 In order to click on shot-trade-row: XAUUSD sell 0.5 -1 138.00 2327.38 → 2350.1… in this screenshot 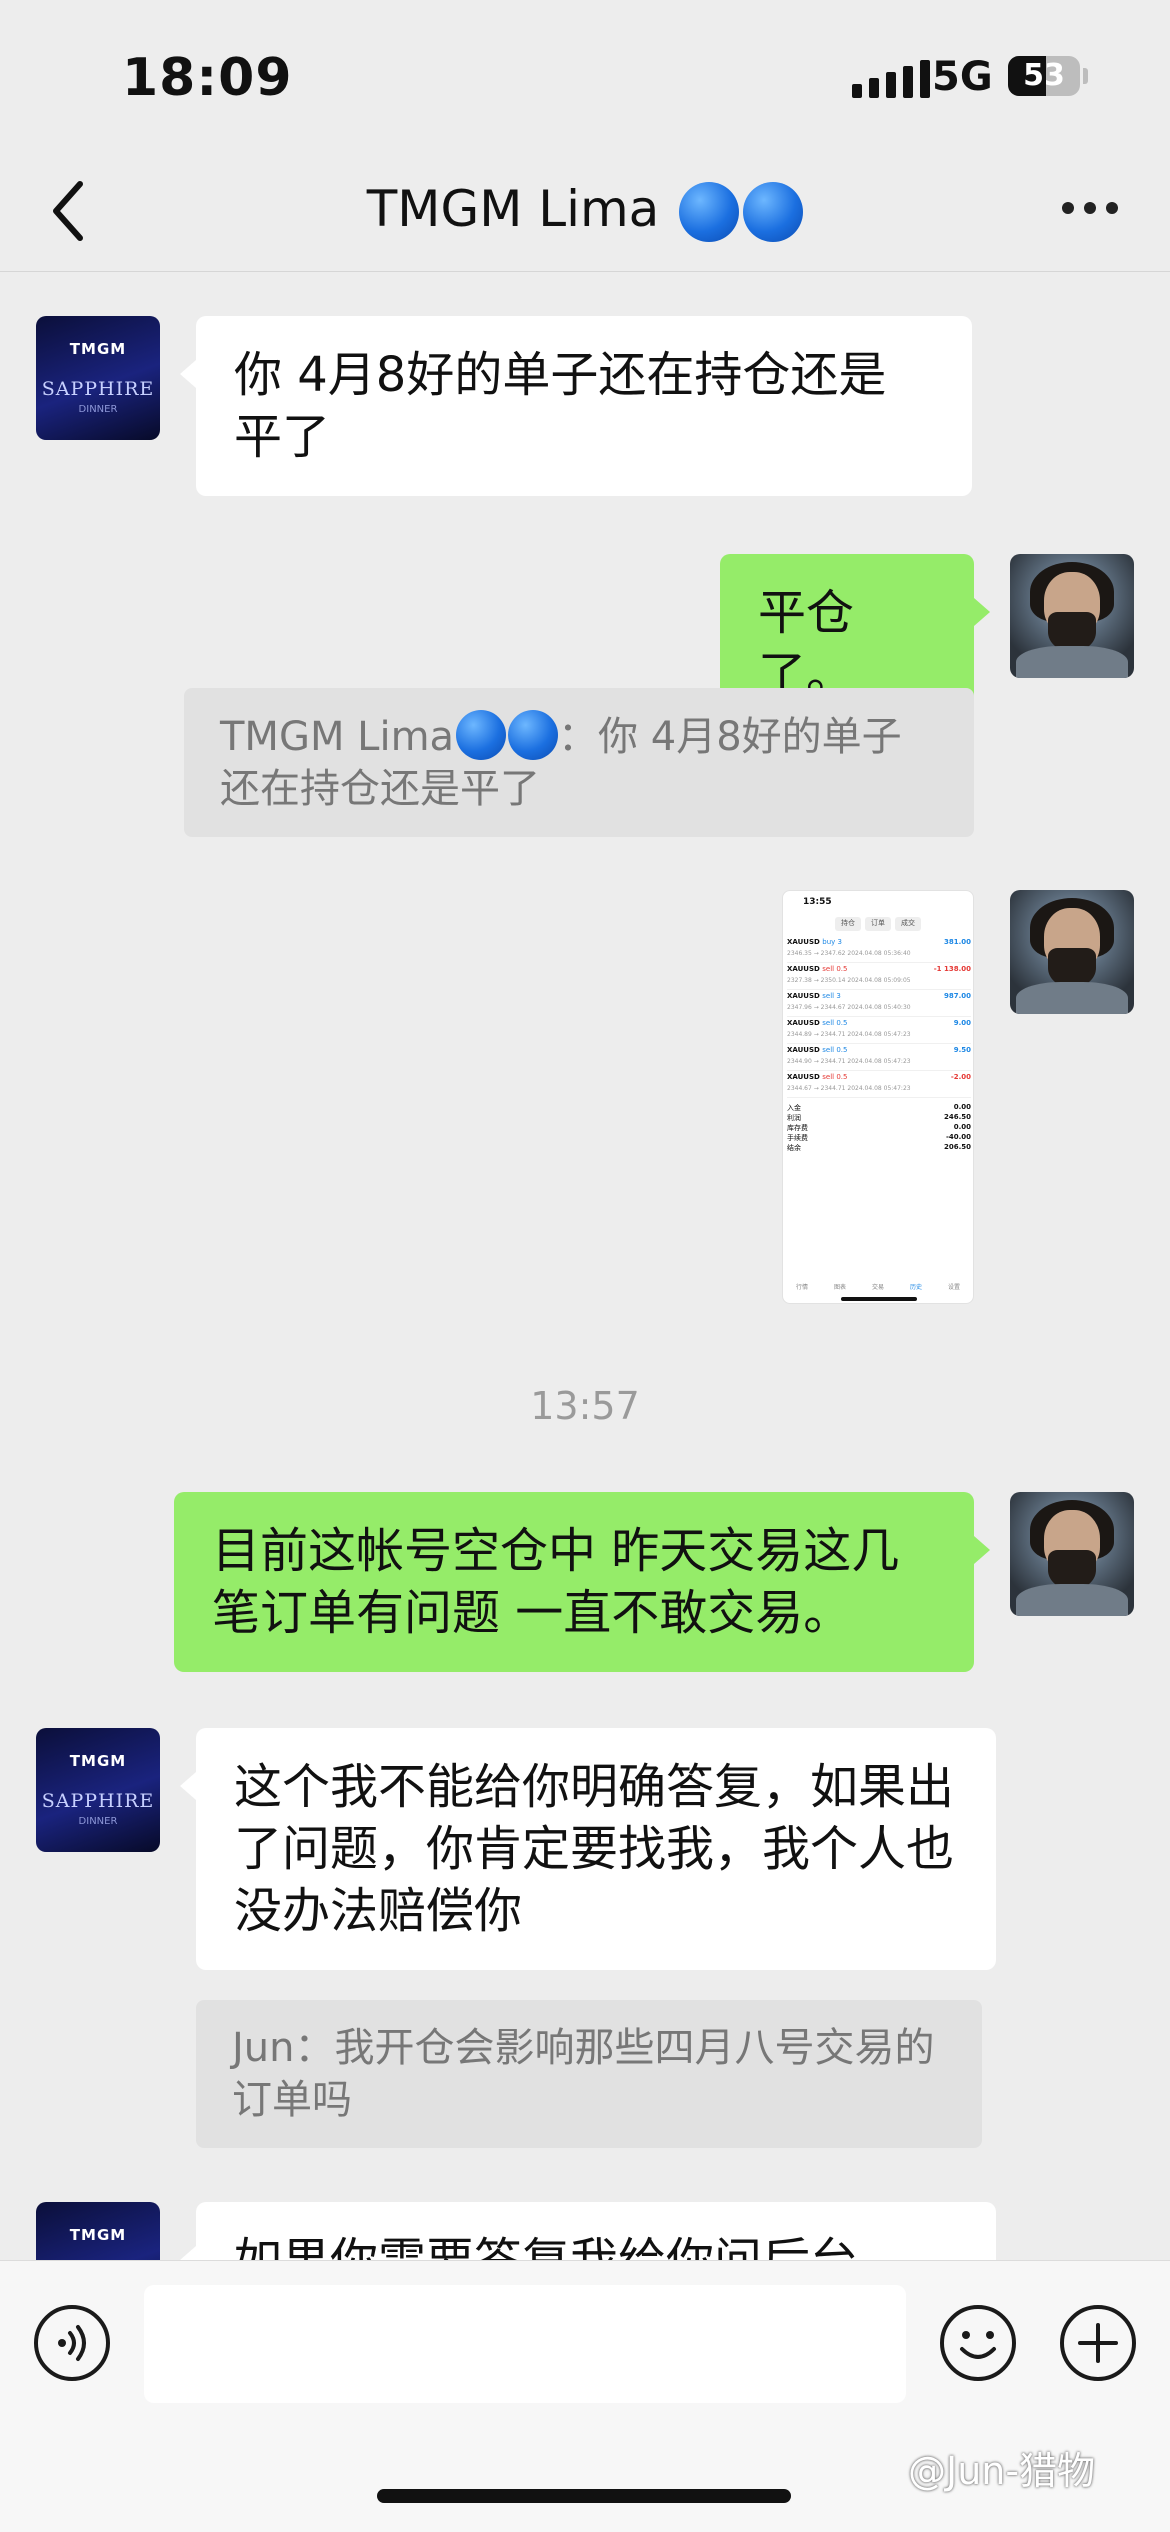, I will do `click(879, 977)`.